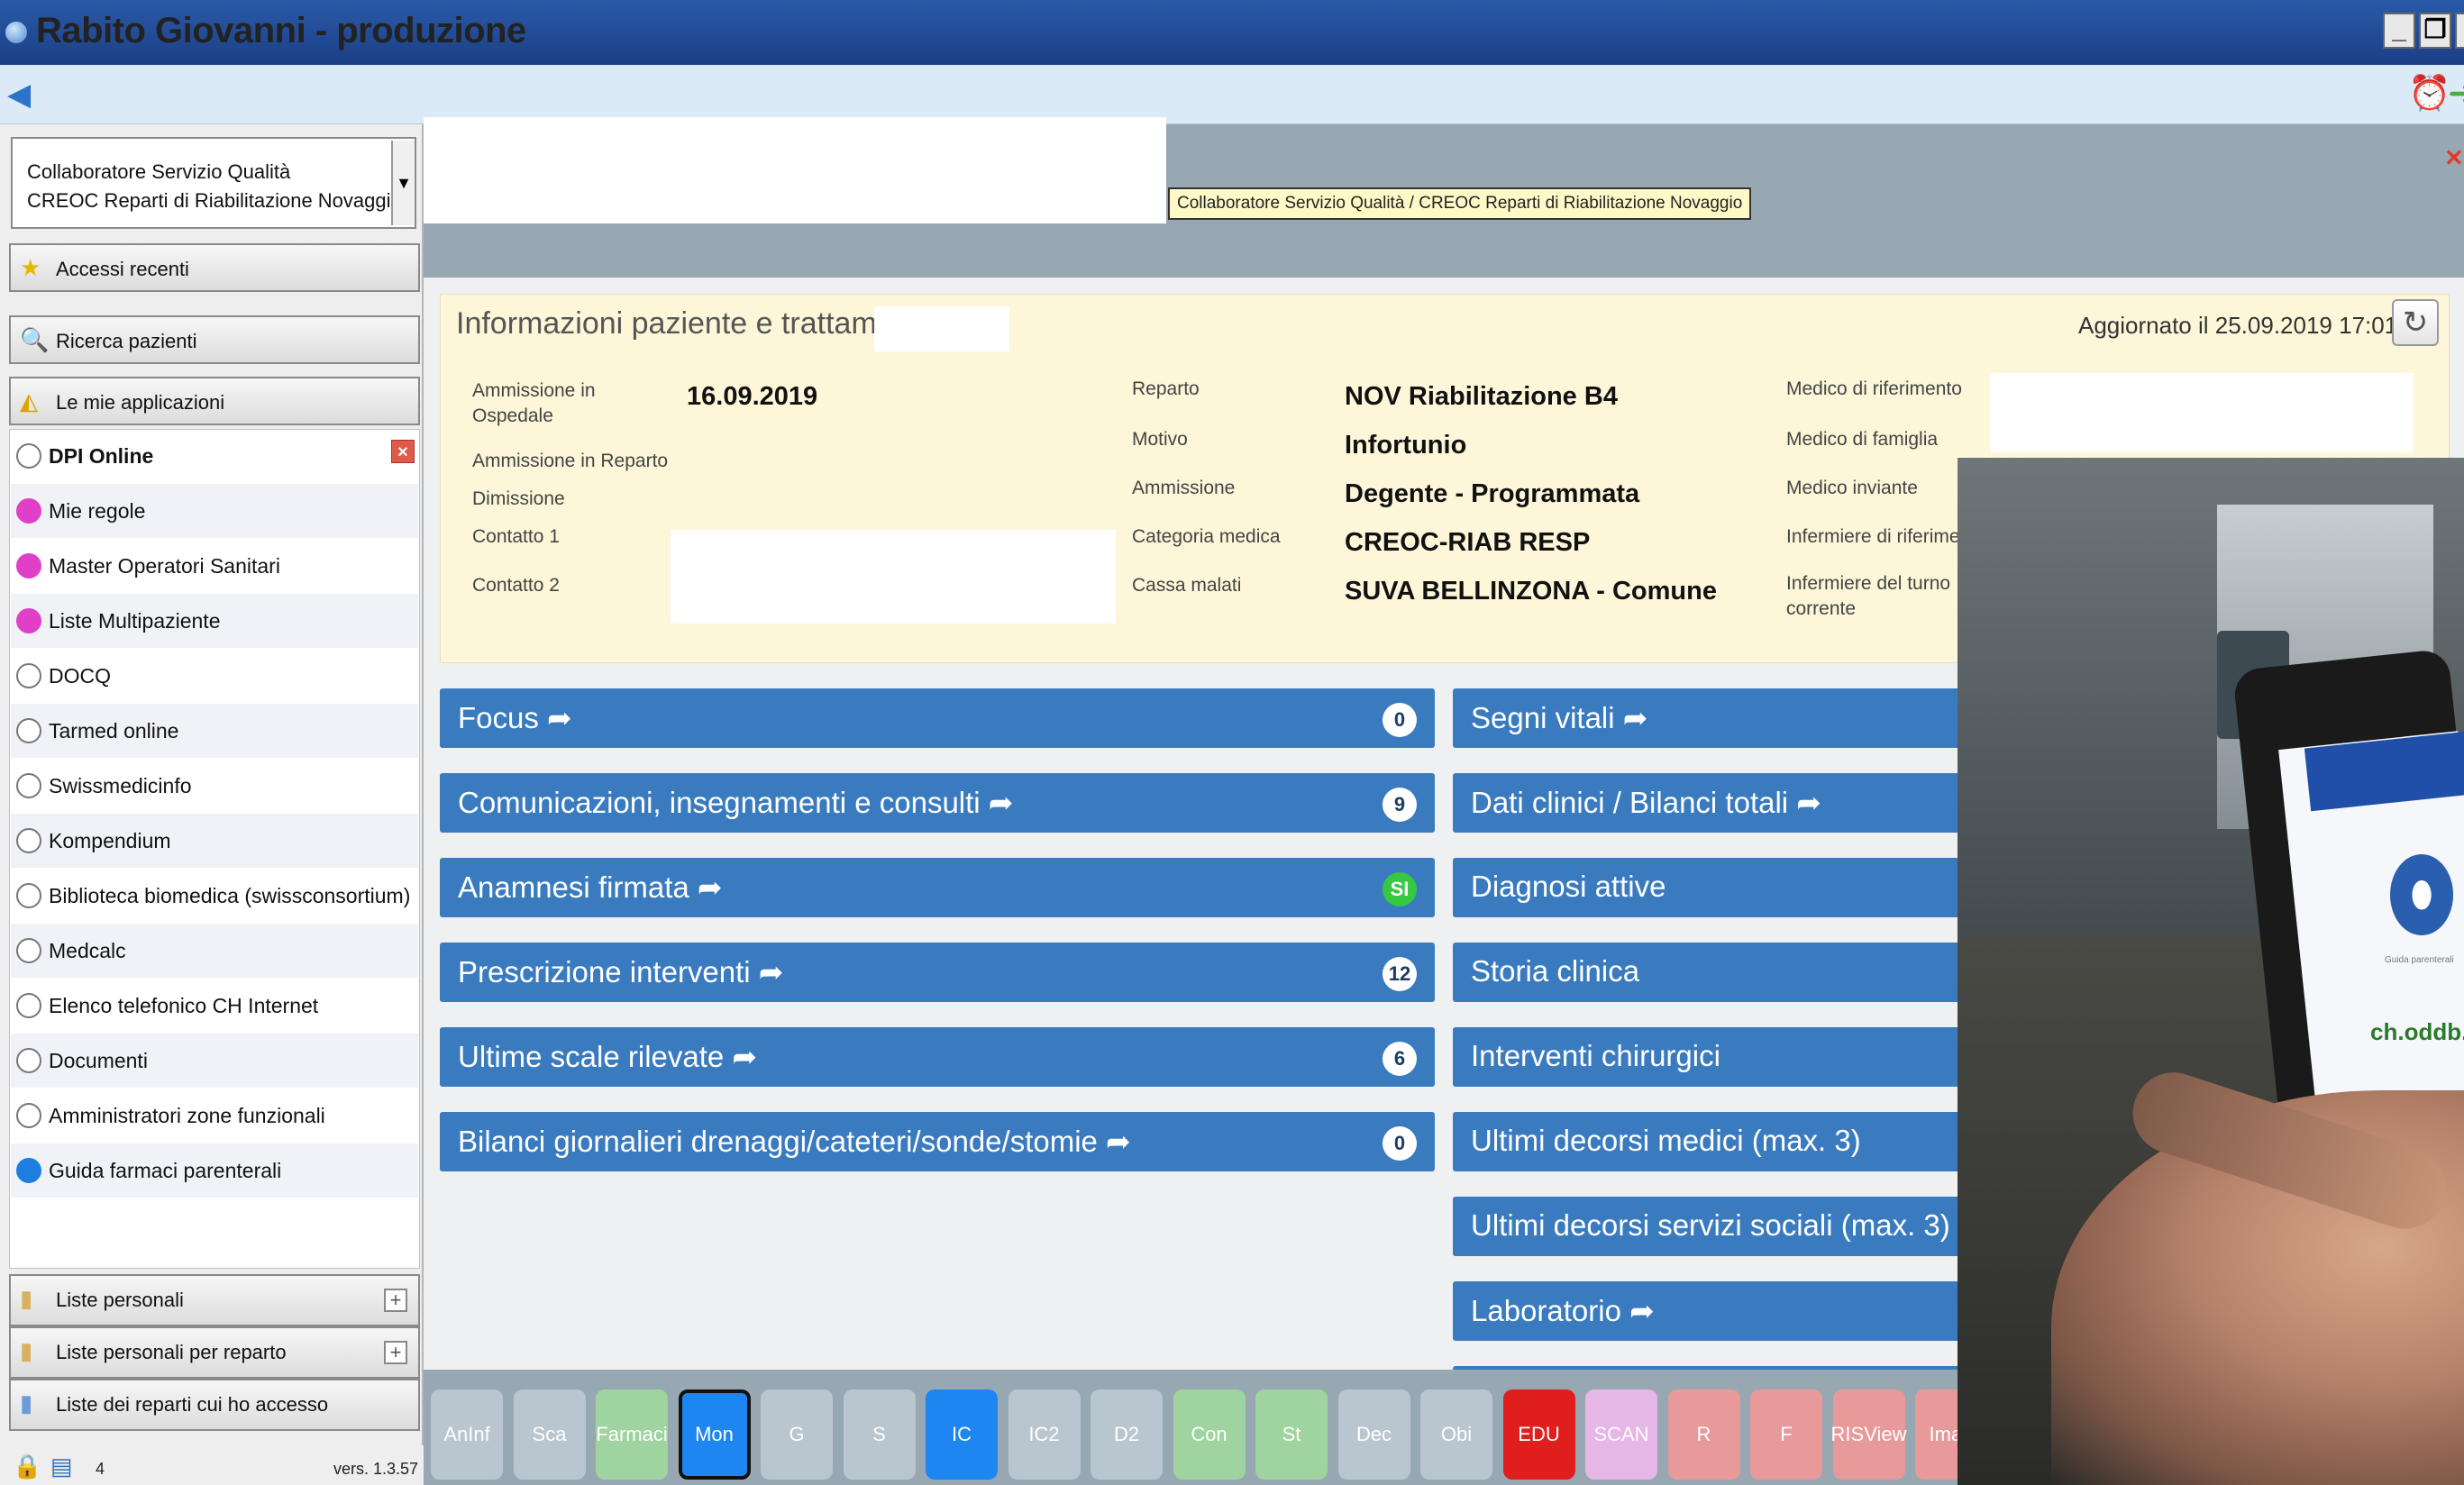  I want to click on section-bar: Focus ➦ 0, so click(937, 718).